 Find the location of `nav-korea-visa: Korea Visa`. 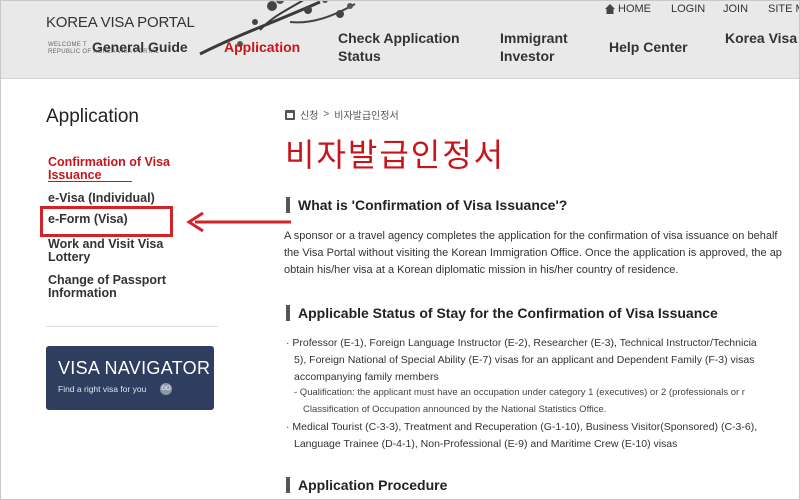

nav-korea-visa: Korea Visa is located at coordinates (761, 38).